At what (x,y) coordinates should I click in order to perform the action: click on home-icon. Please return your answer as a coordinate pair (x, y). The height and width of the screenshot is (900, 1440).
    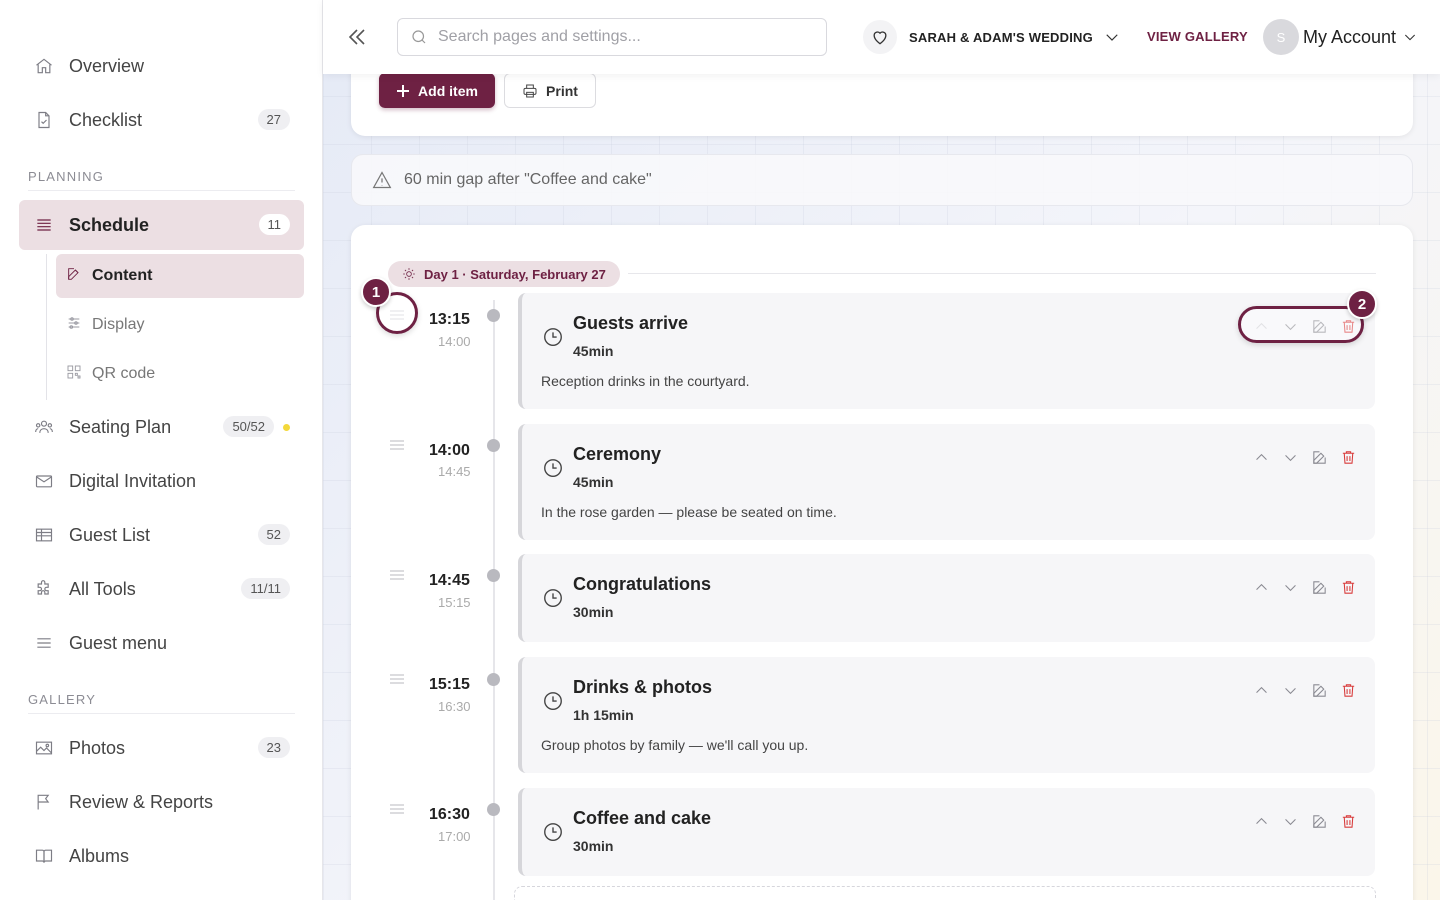
    Looking at the image, I should click on (44, 66).